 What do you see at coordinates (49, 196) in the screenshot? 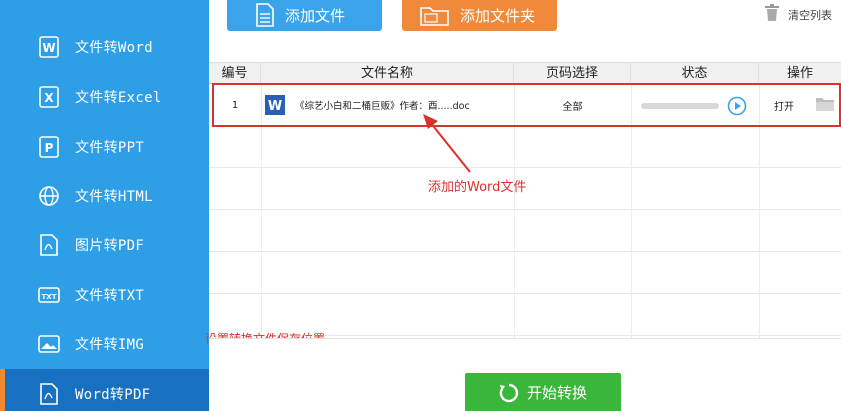
I see `globe-icon` at bounding box center [49, 196].